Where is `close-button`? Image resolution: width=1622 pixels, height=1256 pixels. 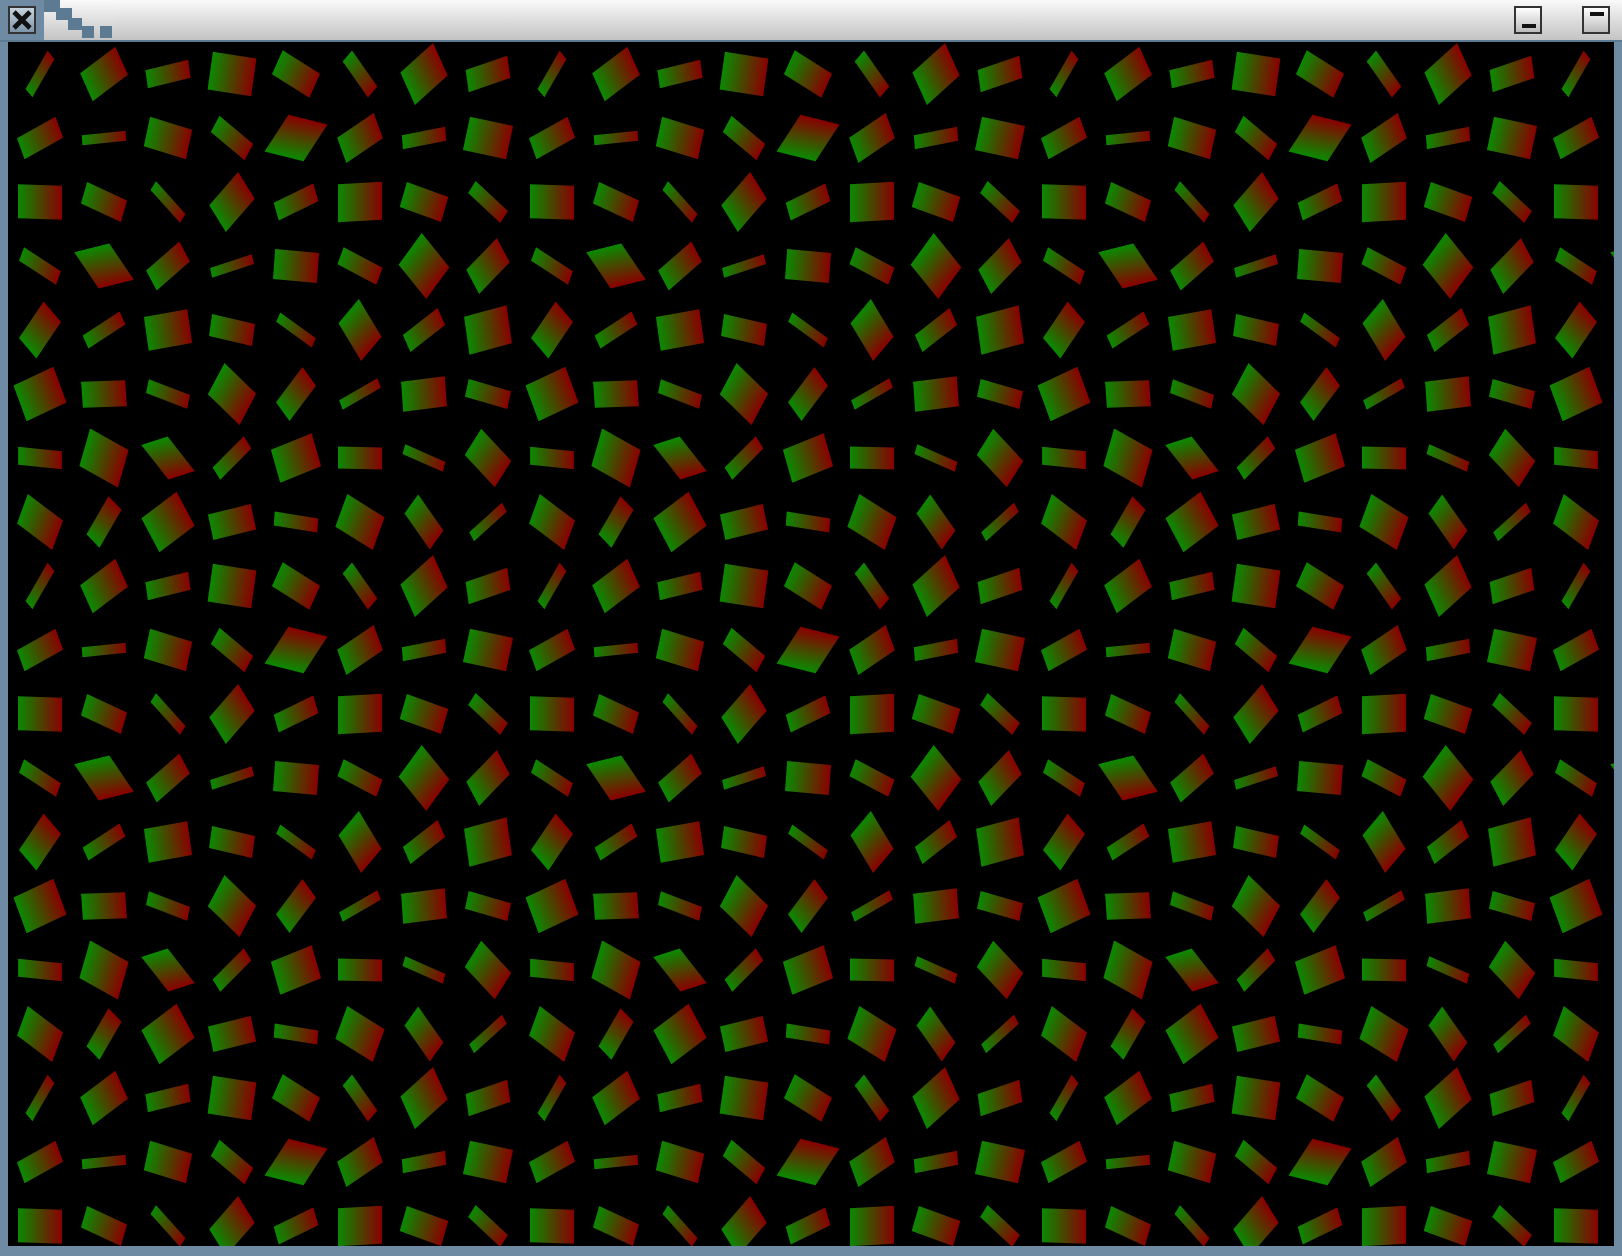
close-button is located at coordinates (22, 20).